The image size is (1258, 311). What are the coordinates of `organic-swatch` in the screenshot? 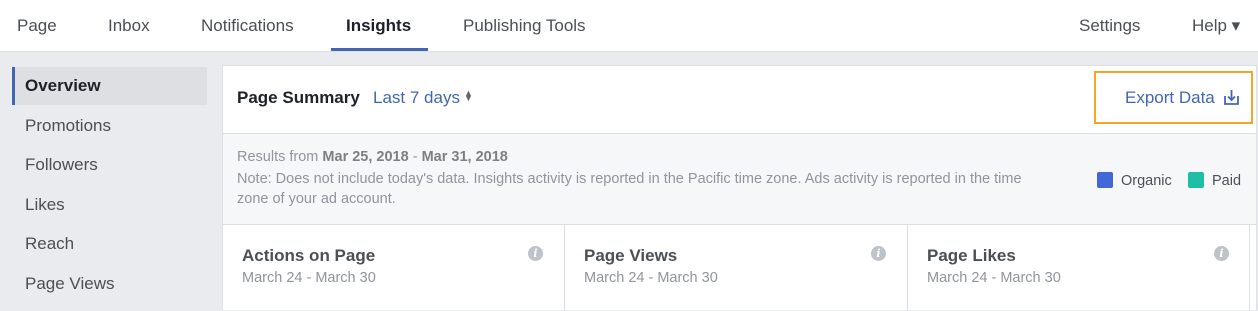 It's located at (1105, 180).